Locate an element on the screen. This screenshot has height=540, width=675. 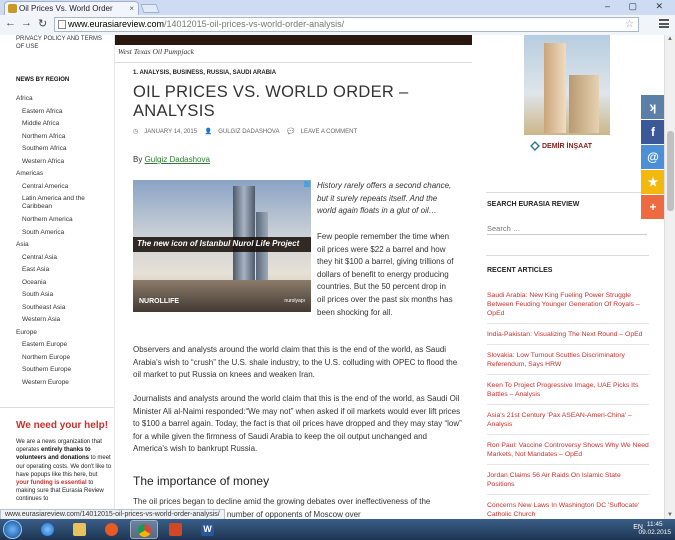
vk-share-icon: ʞ is located at coordinates (653, 107).